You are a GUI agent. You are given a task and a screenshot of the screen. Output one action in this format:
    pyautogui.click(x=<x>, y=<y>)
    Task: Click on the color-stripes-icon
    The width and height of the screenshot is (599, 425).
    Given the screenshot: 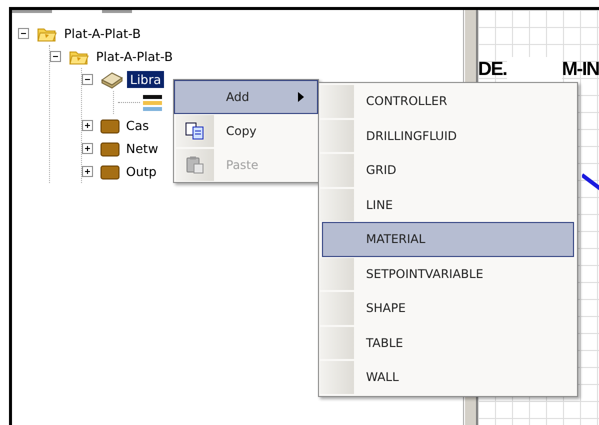 What is the action you would take?
    pyautogui.click(x=153, y=103)
    